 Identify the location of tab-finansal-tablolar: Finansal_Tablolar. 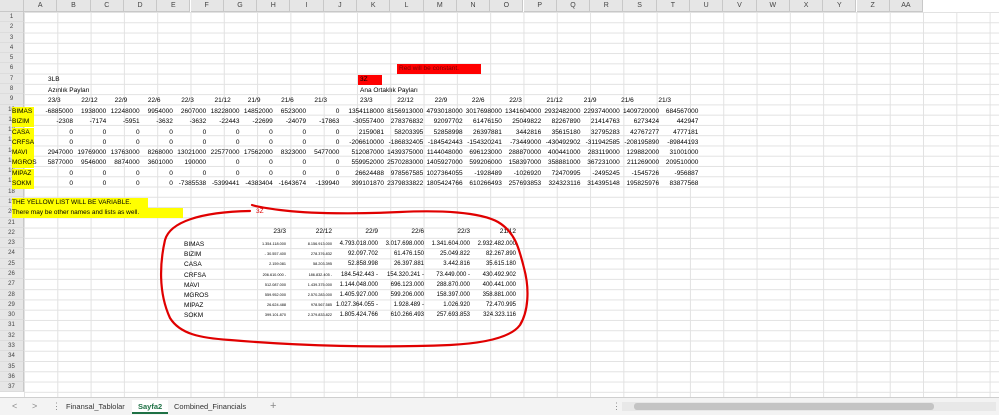
(95, 407).